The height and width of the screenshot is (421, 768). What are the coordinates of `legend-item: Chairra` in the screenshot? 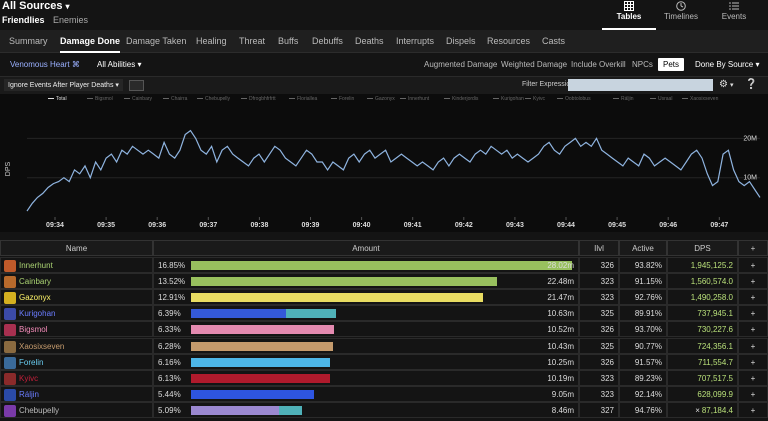 It's located at (175, 99).